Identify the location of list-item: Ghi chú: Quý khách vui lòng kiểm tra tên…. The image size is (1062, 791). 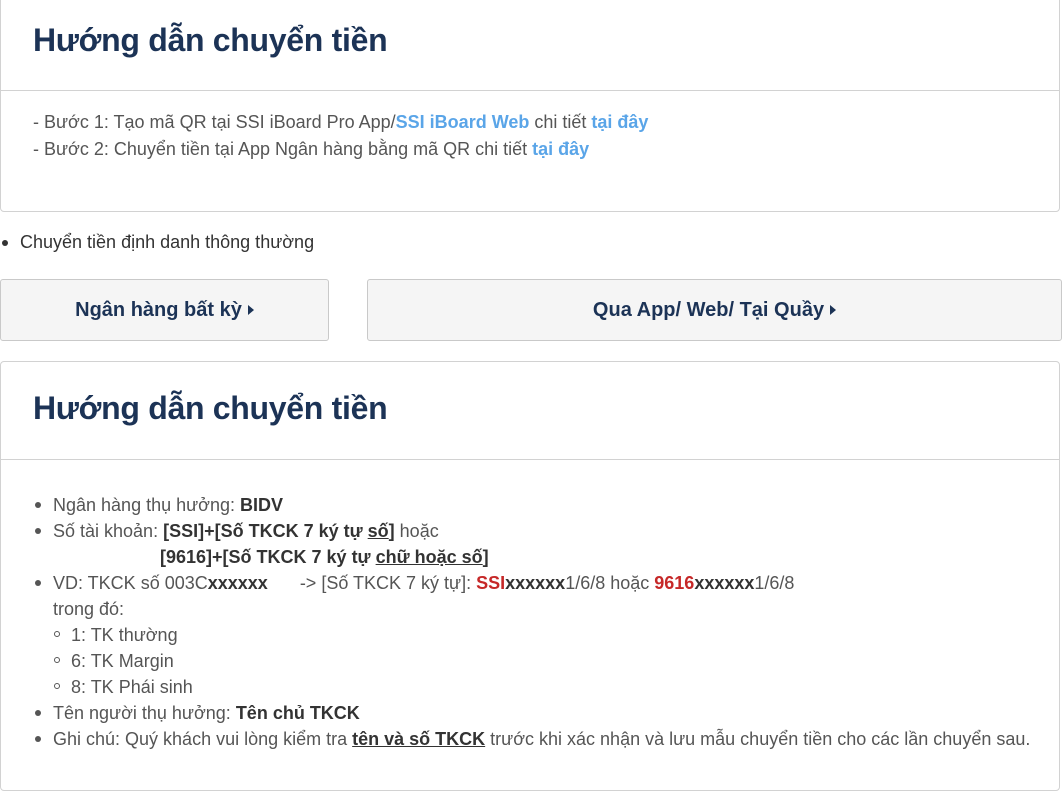
(531, 739).